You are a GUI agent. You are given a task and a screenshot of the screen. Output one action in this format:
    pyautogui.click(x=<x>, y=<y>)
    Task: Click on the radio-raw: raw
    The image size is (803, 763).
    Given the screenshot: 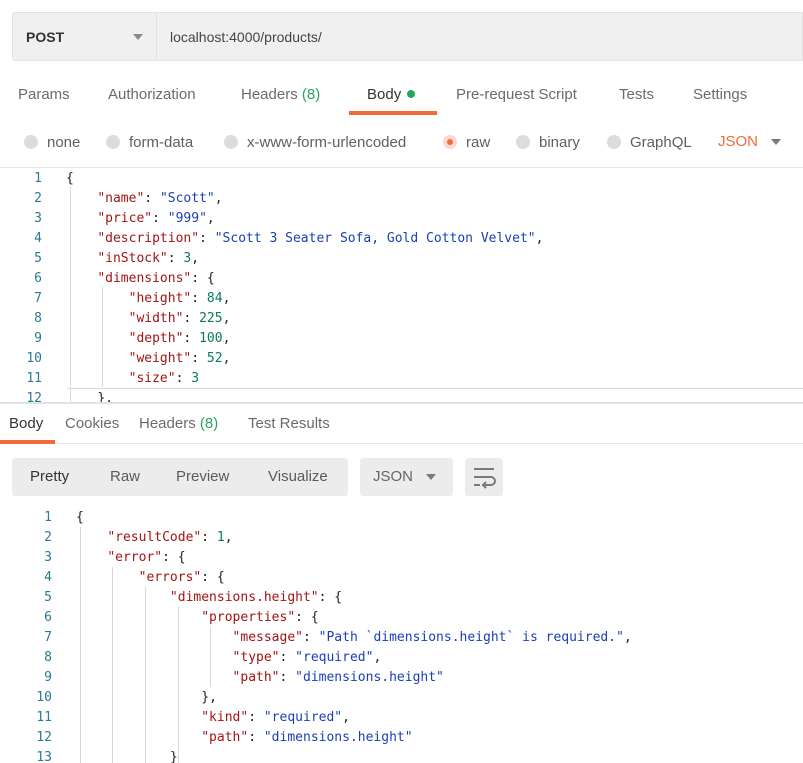 What is the action you would take?
    pyautogui.click(x=466, y=142)
    